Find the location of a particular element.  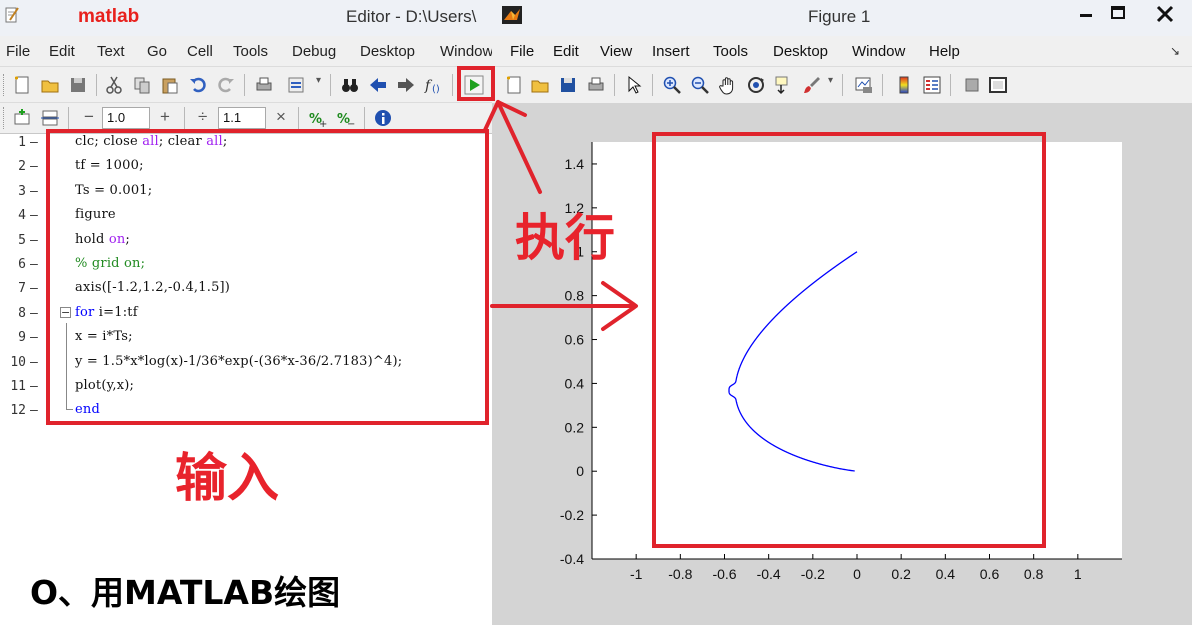

menu-file: File is located at coordinates (18, 51).